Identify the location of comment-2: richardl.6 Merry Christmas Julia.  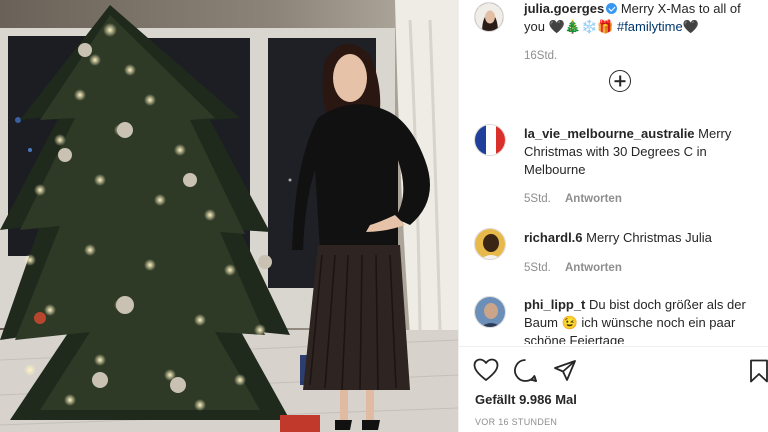
(641, 238).